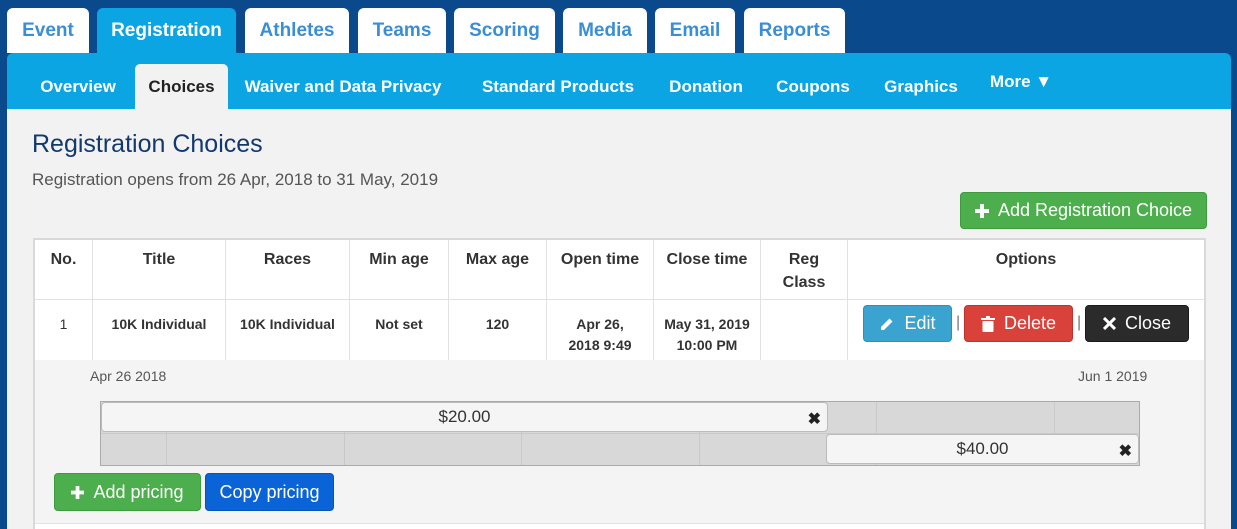 The image size is (1237, 529). I want to click on add-registration-choice-button: Add Registration Choice, so click(1083, 210).